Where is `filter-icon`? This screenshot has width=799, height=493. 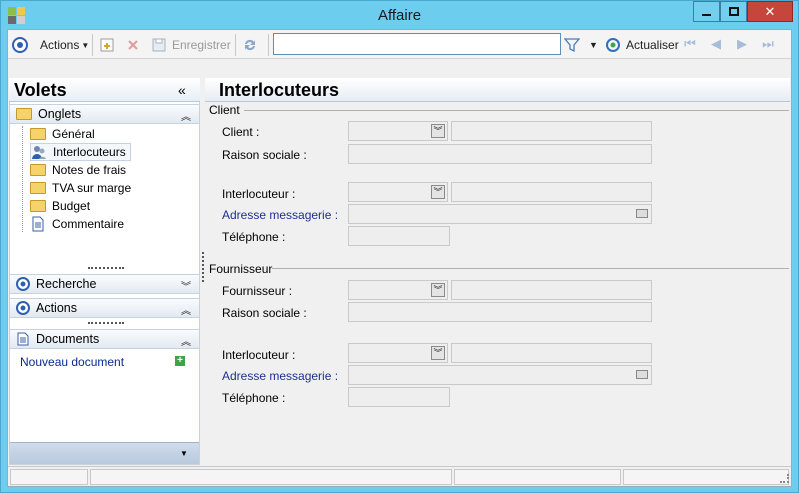
filter-icon is located at coordinates (572, 45).